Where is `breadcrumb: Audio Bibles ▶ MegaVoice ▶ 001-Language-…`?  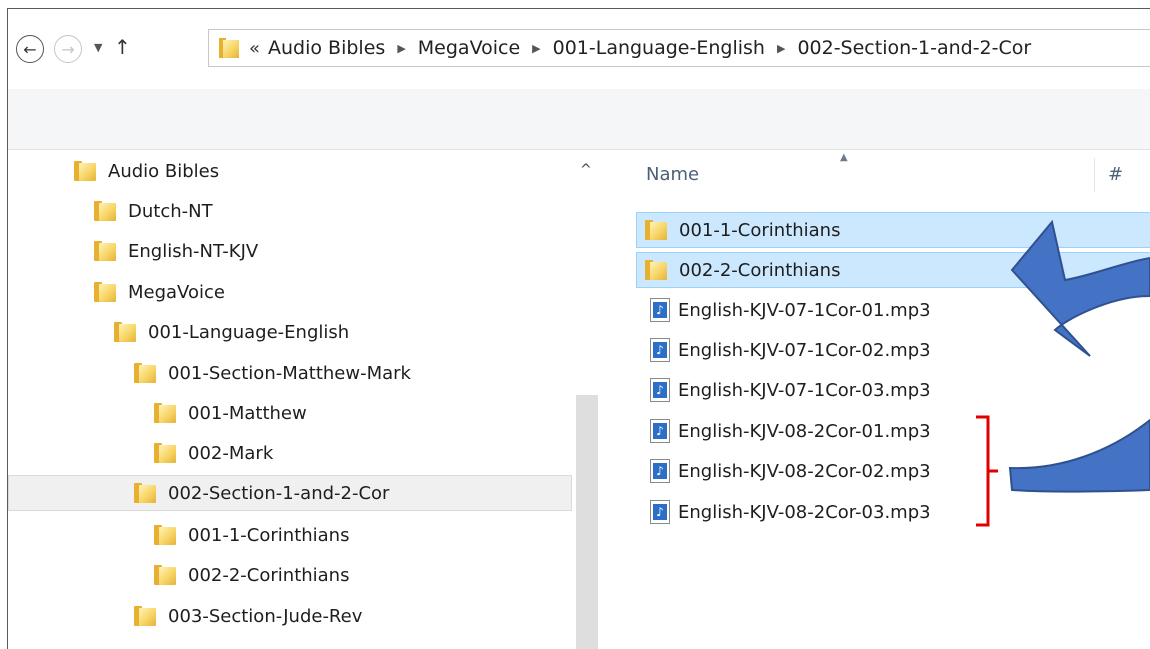
breadcrumb: Audio Bibles ▶ MegaVoice ▶ 001-Language-… is located at coordinates (649, 48).